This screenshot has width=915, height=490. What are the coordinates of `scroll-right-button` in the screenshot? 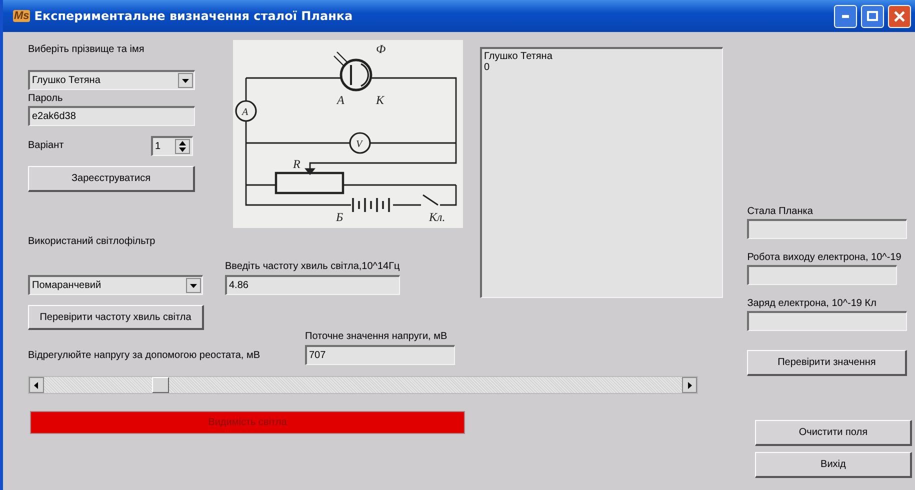 It's located at (689, 385).